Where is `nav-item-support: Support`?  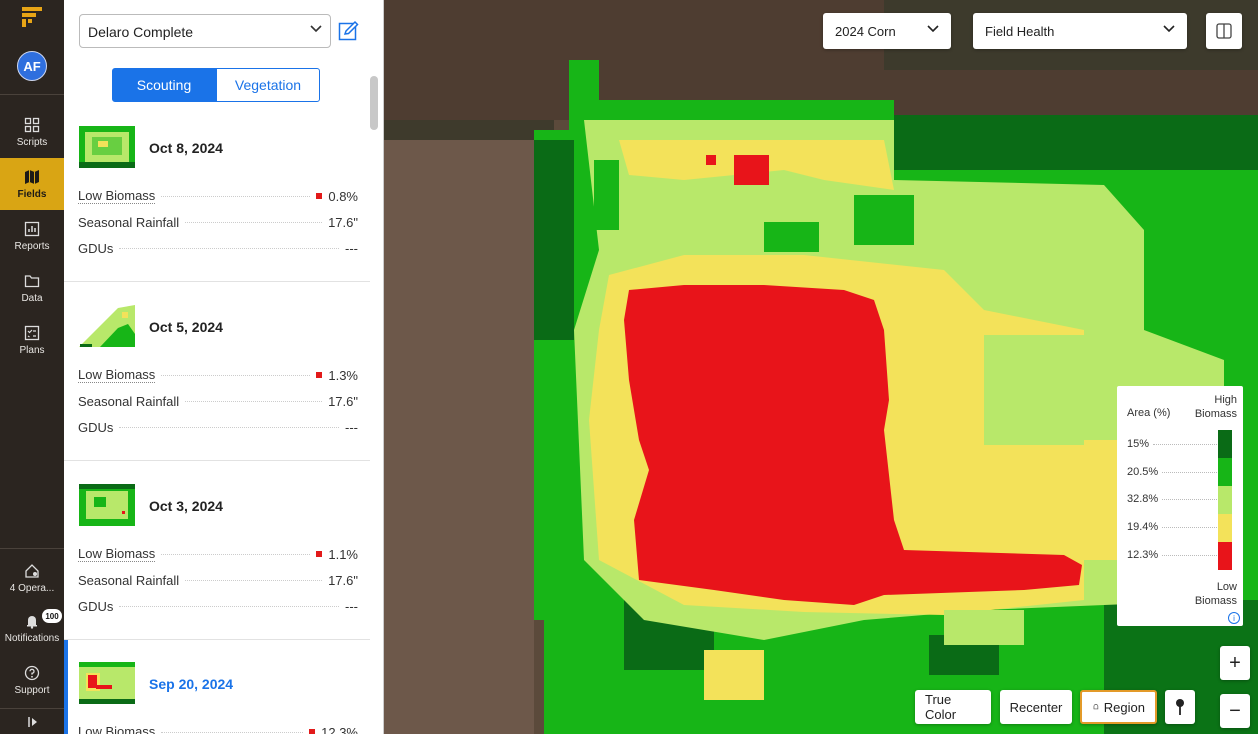 nav-item-support: Support is located at coordinates (32, 680).